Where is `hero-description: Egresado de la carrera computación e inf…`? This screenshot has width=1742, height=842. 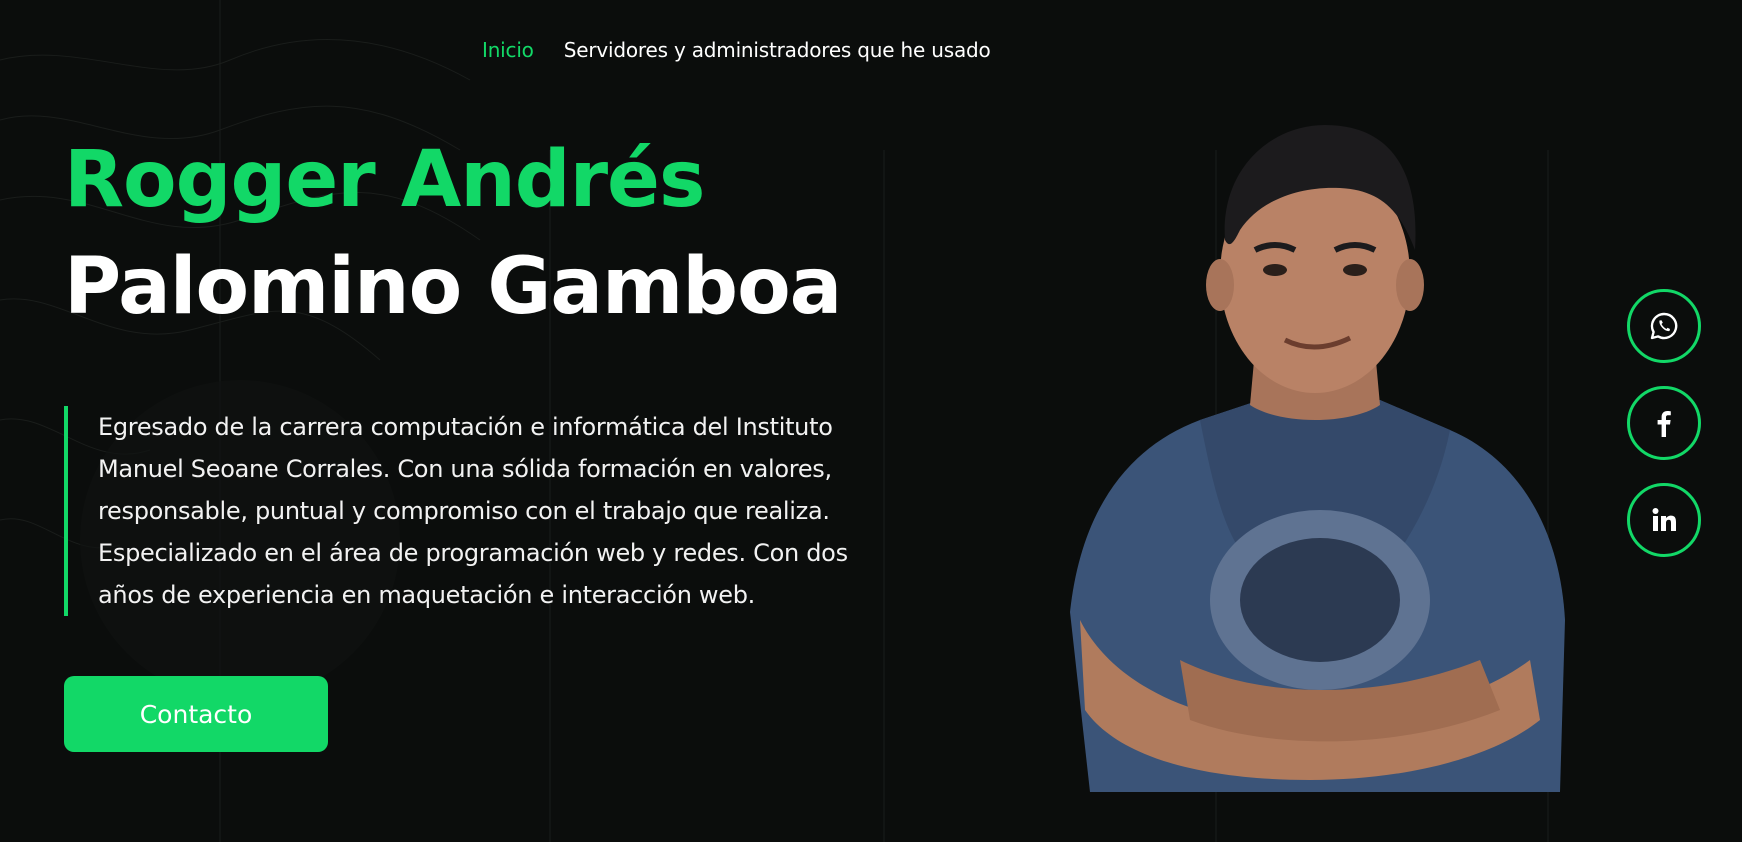
hero-description: Egresado de la carrera computación e inf… is located at coordinates (473, 511).